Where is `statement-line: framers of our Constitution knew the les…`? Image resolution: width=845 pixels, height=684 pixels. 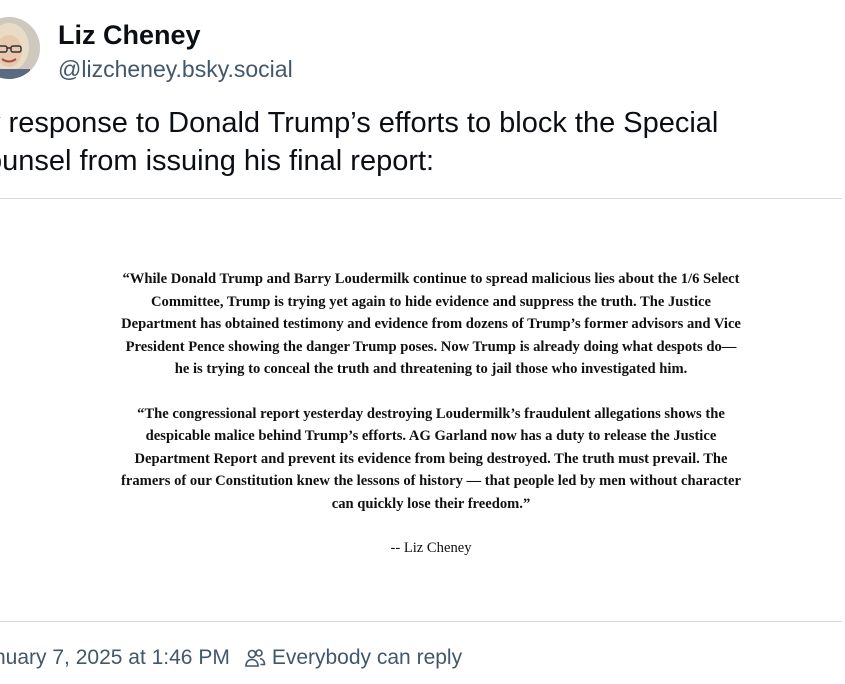 statement-line: framers of our Constitution knew the les… is located at coordinates (431, 481).